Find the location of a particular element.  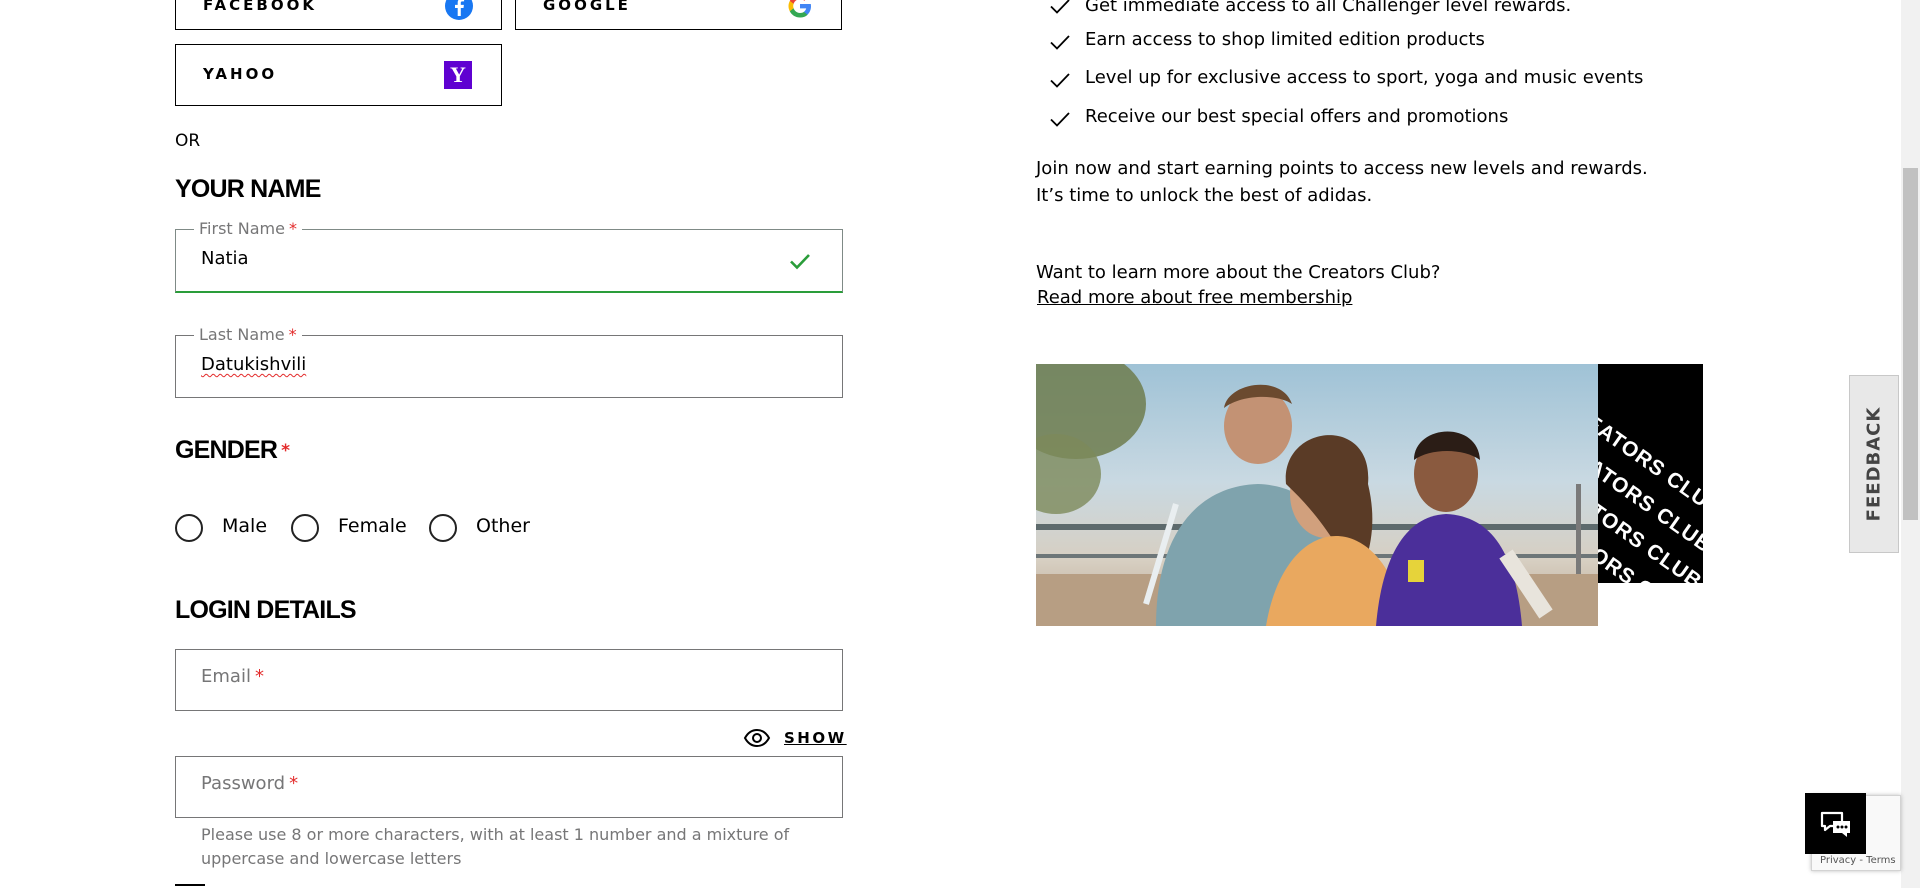

chat-icon is located at coordinates (1836, 826).